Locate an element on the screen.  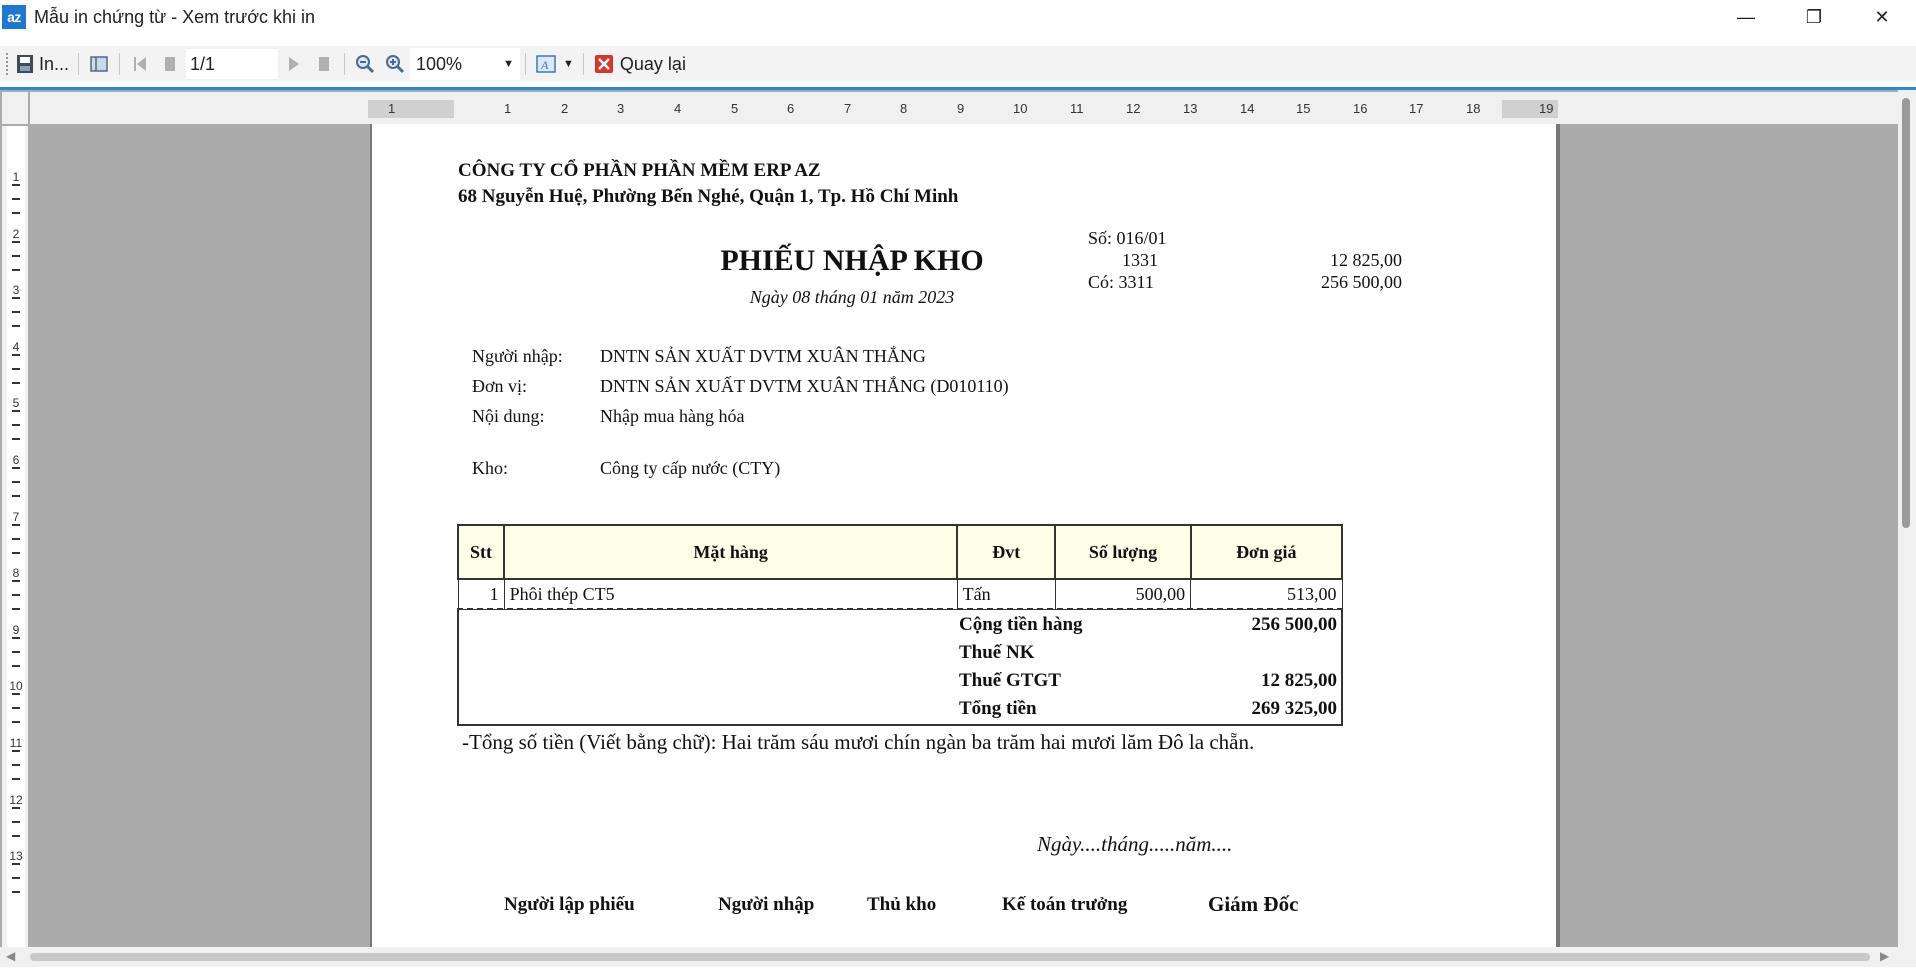
minimize-button: — is located at coordinates (1746, 17).